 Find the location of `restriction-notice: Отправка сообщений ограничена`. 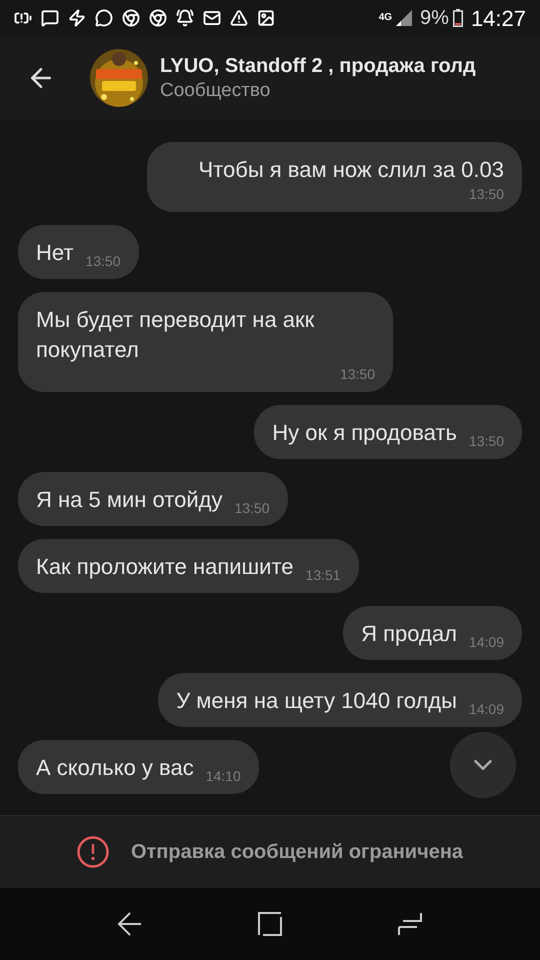

restriction-notice: Отправка сообщений ограничена is located at coordinates (297, 852).